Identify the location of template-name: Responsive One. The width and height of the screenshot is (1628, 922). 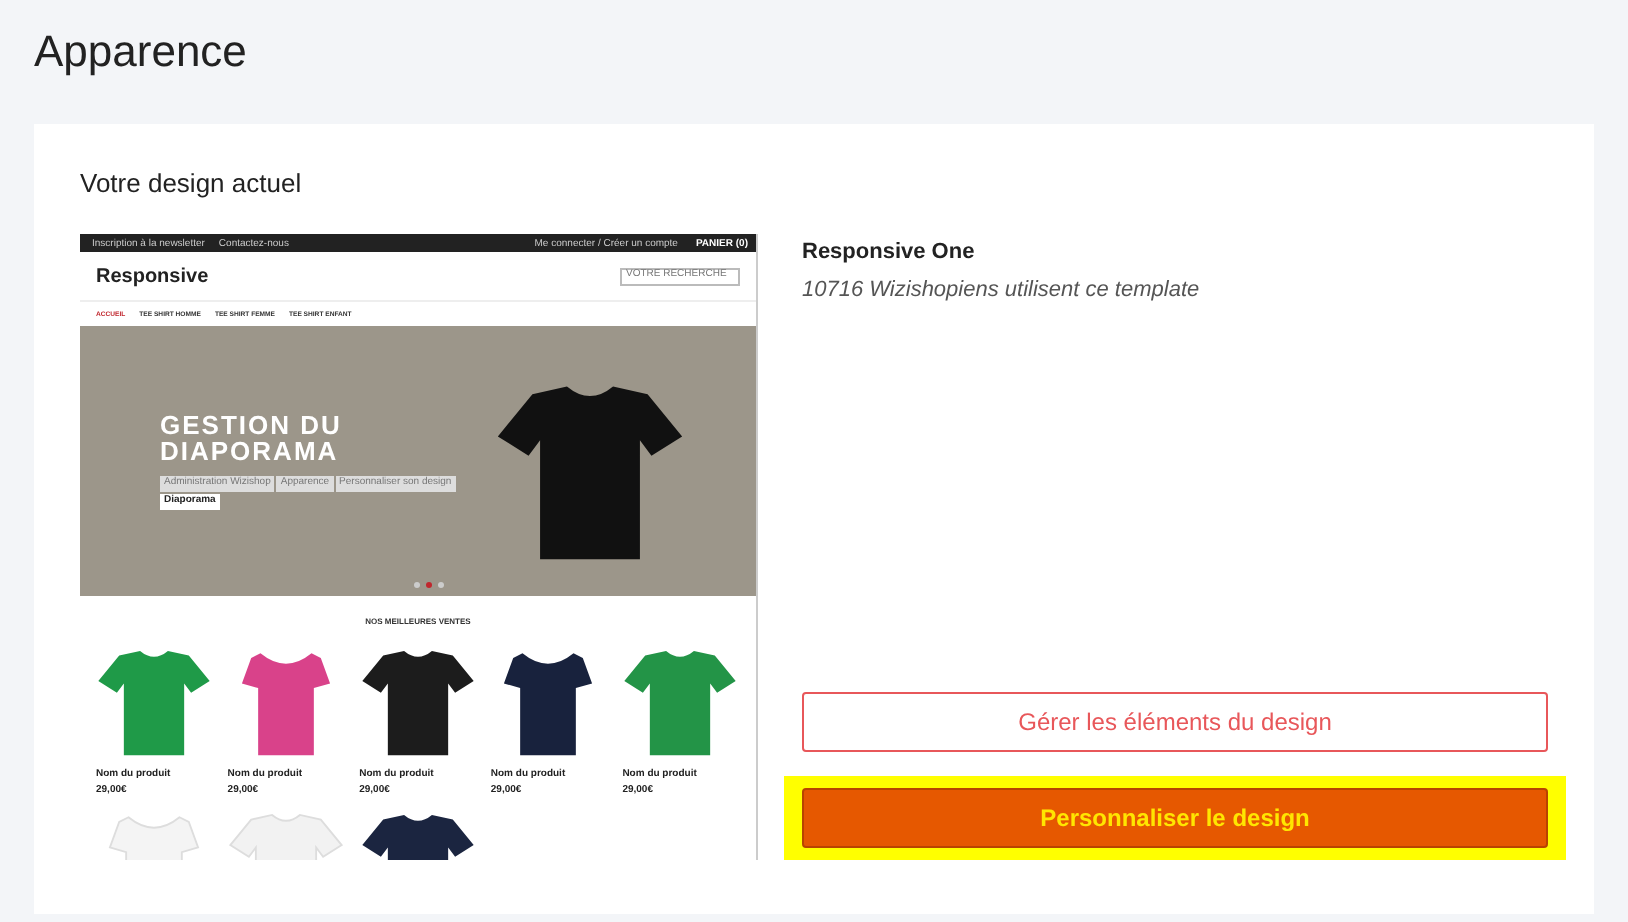
(889, 253).